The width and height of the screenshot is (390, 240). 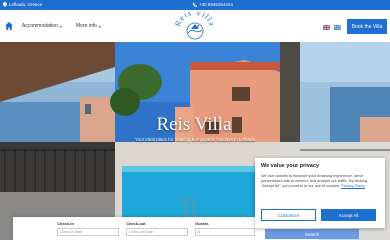 I want to click on phone: +30 6945254444, so click(x=213, y=4).